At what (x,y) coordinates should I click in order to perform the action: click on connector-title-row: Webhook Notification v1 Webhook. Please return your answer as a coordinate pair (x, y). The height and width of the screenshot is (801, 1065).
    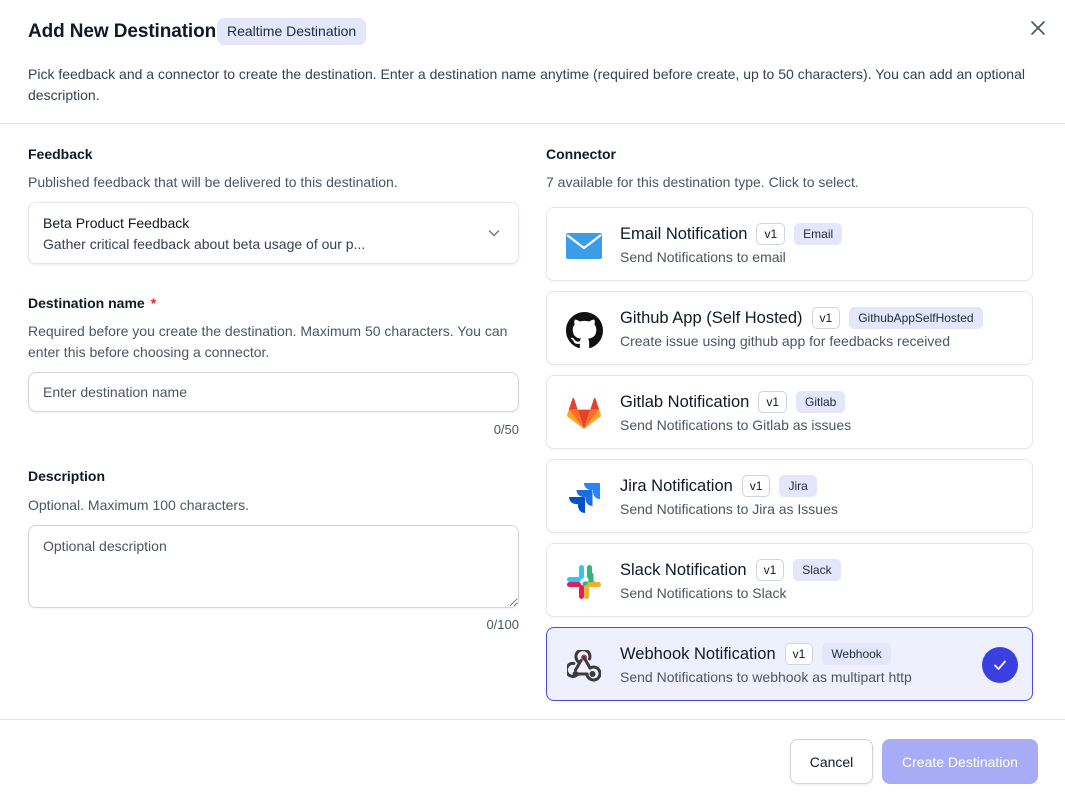
    Looking at the image, I should click on (755, 654).